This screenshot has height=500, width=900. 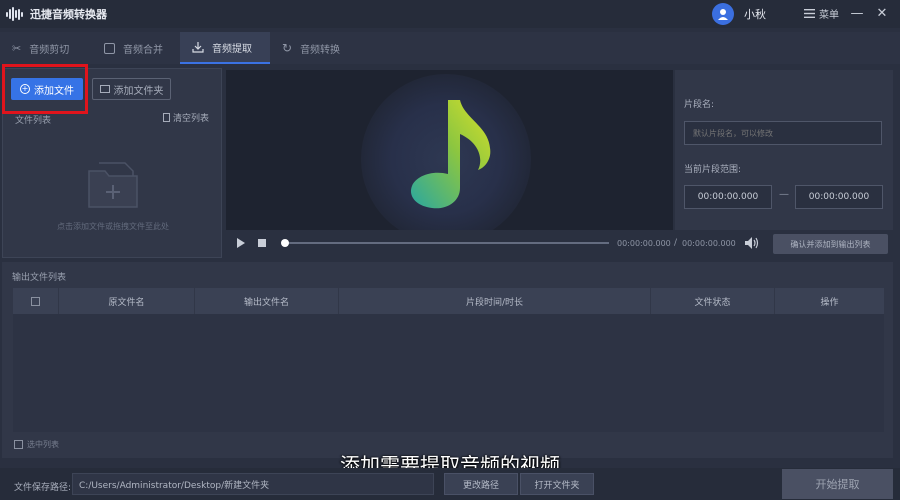 I want to click on app-title: 迅捷音频转换器, so click(x=68, y=14).